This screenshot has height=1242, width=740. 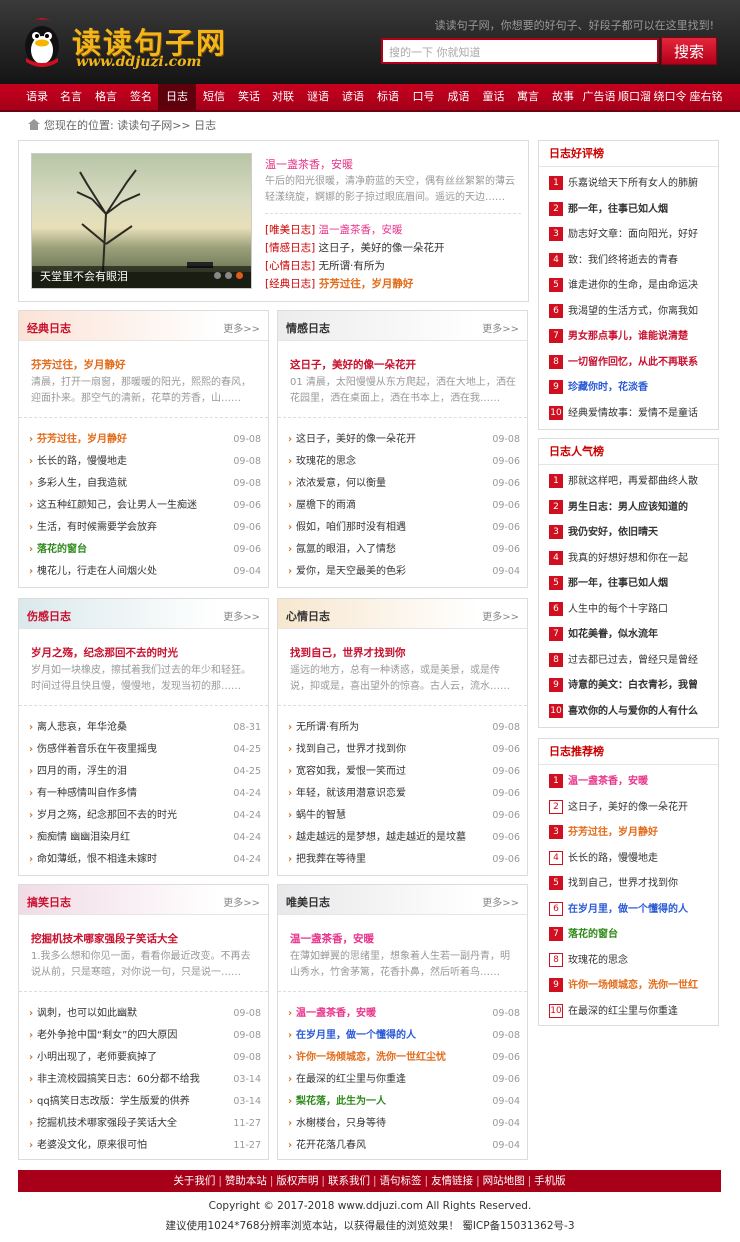 I want to click on rank-link: 乐嘉说给天下所有女人的肺腑, so click(x=633, y=183).